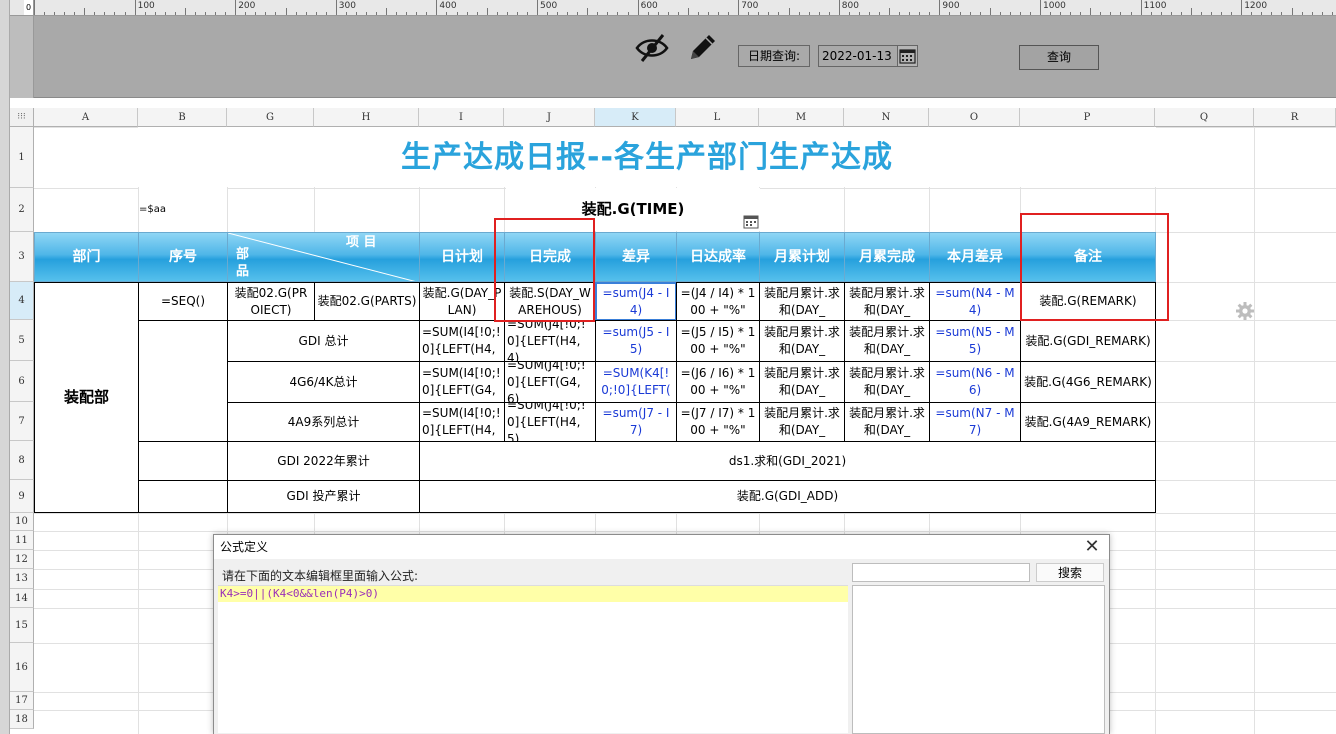 The width and height of the screenshot is (1336, 734). What do you see at coordinates (1088, 341) in the screenshot?
I see `cell-p5: 装配.G(GDI_REMARK)` at bounding box center [1088, 341].